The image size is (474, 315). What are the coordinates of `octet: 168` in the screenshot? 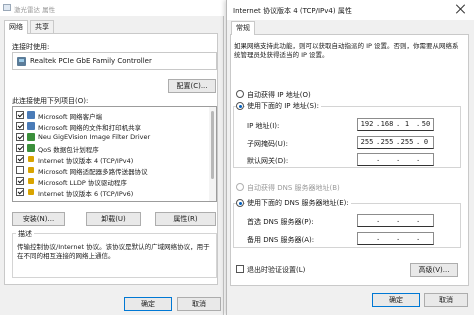 It's located at (387, 124).